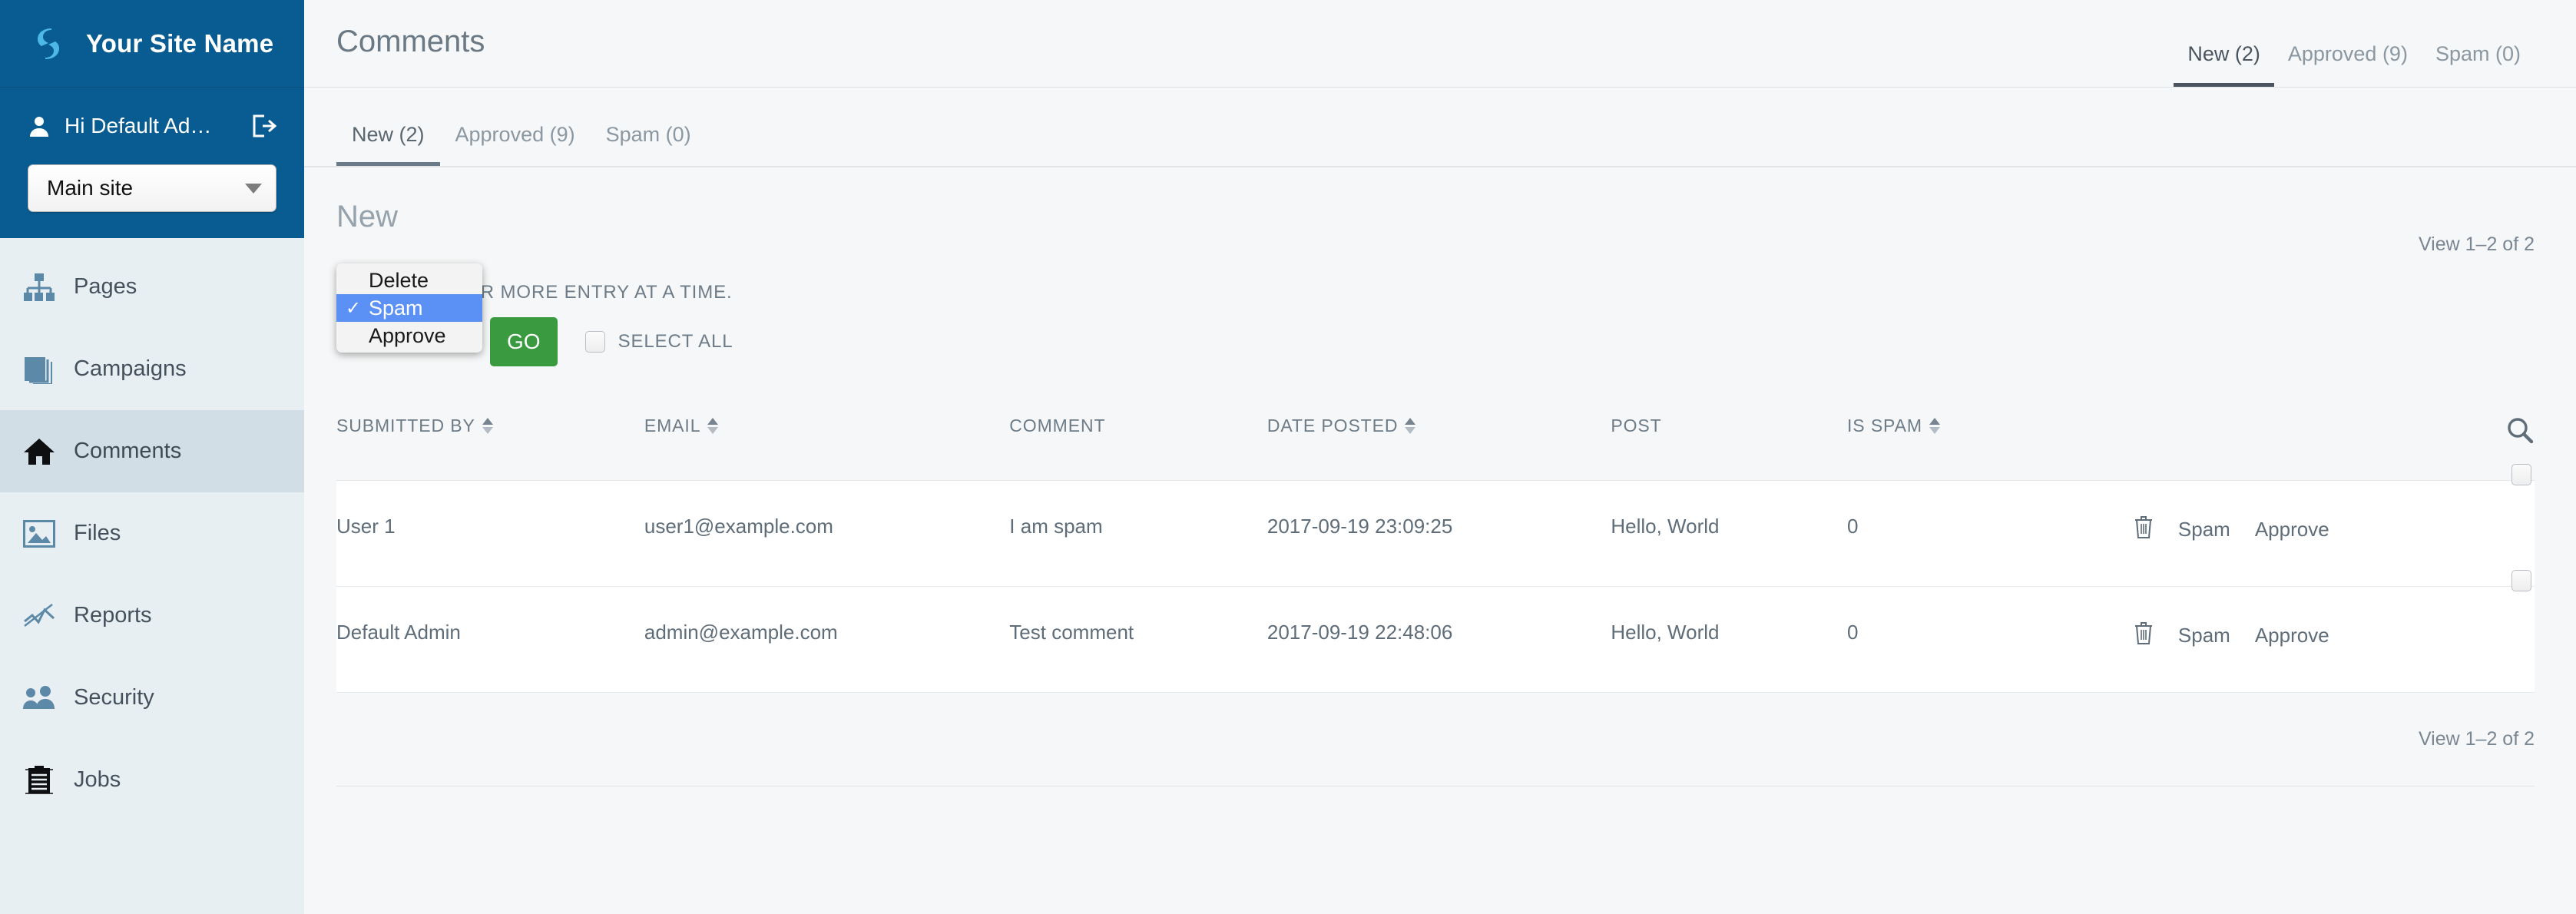 Image resolution: width=2576 pixels, height=914 pixels. Describe the element at coordinates (152, 698) in the screenshot. I see `sidebar-item-security: Security` at that location.